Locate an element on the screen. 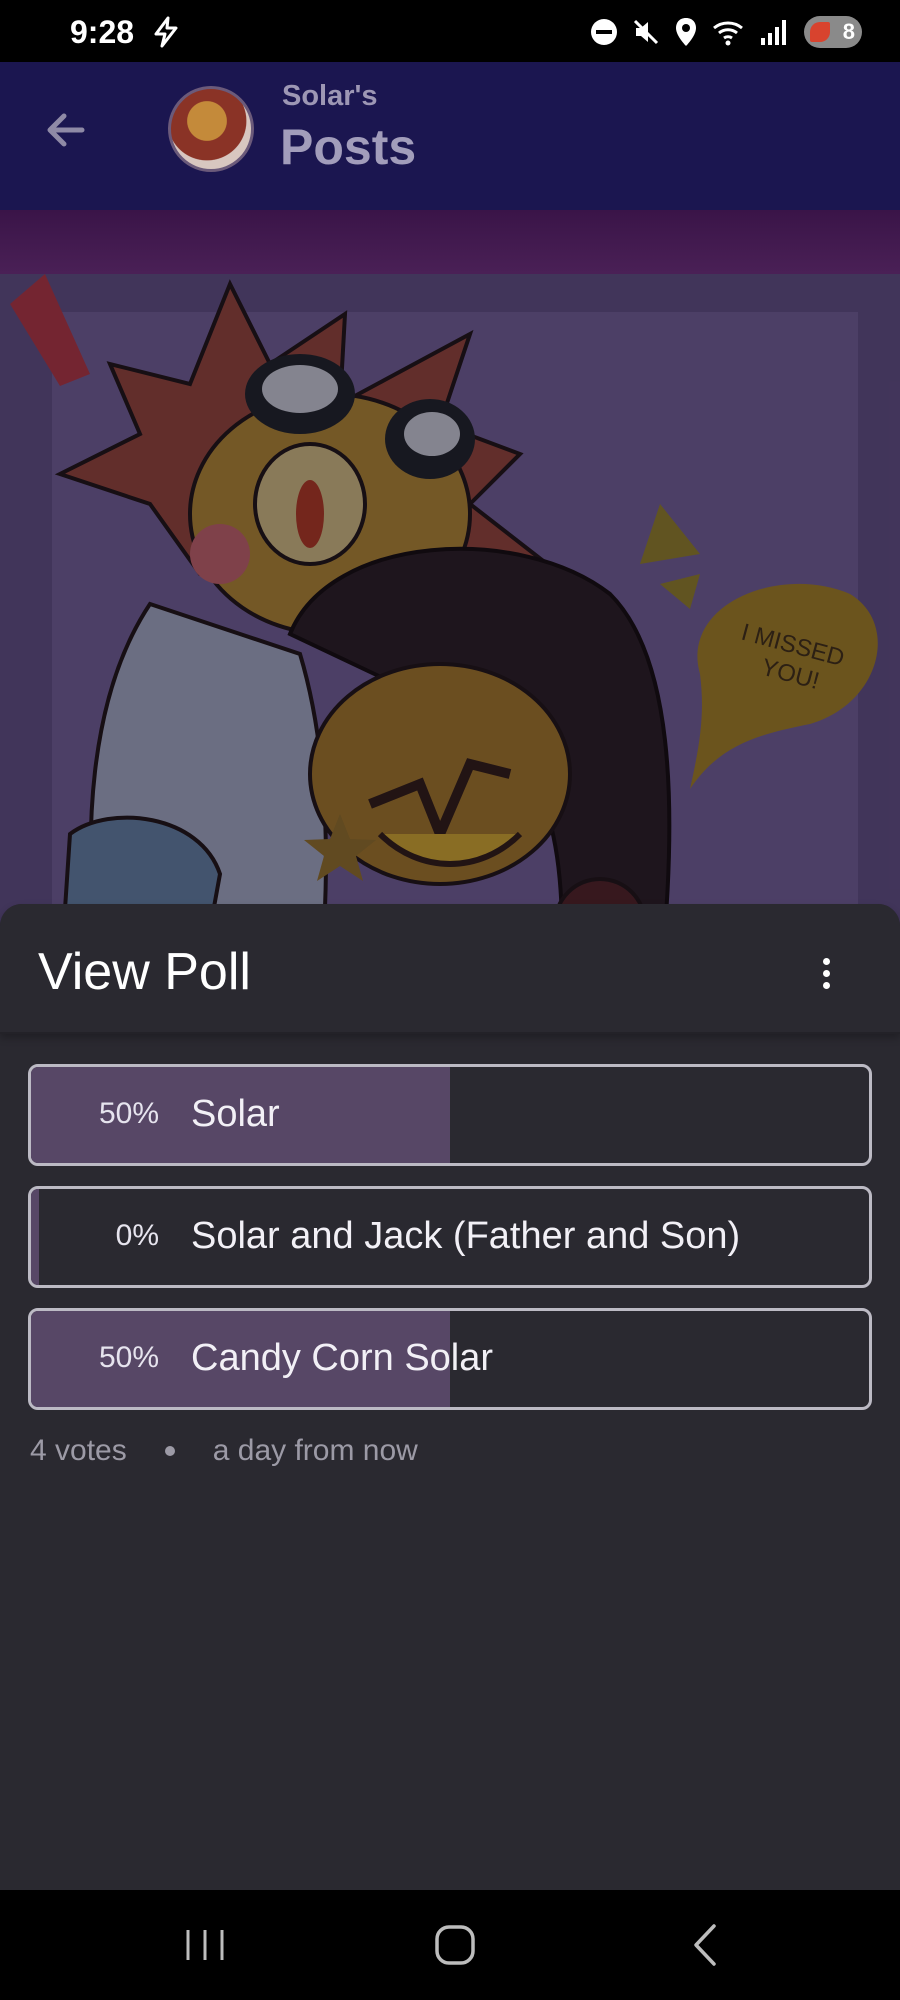 The image size is (900, 2000). home-icon is located at coordinates (455, 1945).